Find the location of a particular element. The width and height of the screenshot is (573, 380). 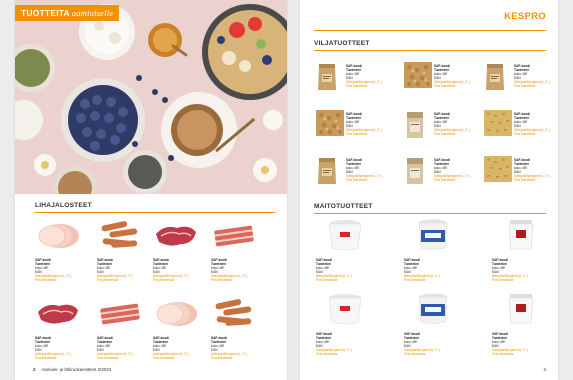

page-footer: 3 is located at coordinates (545, 369).